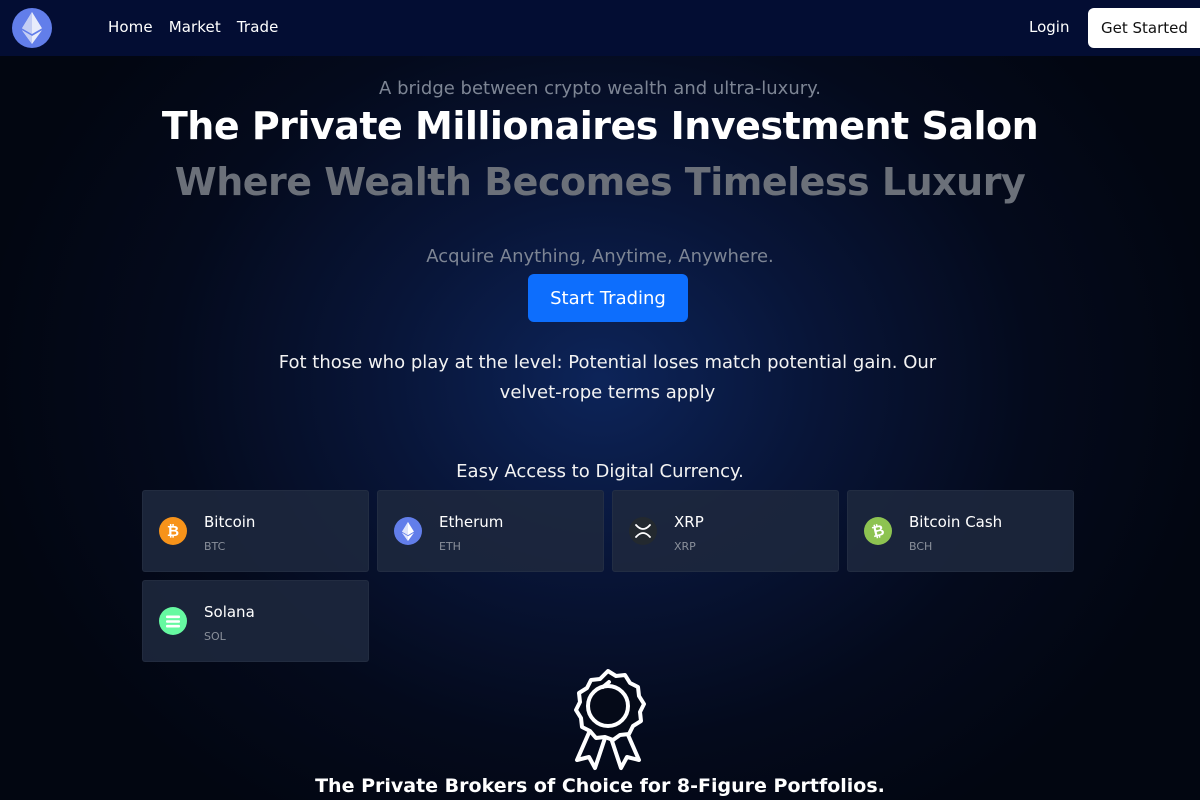  Describe the element at coordinates (600, 182) in the screenshot. I see `hero-subtitle: Where Wealth Becomes Timeless Luxury` at that location.